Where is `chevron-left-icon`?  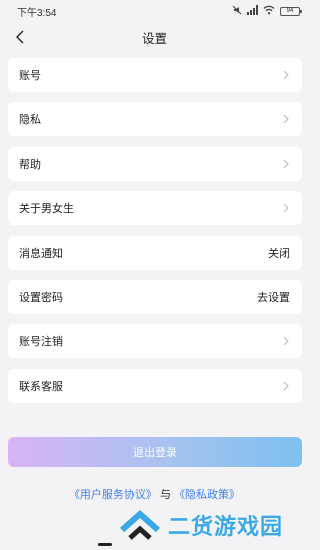 chevron-left-icon is located at coordinates (20, 37).